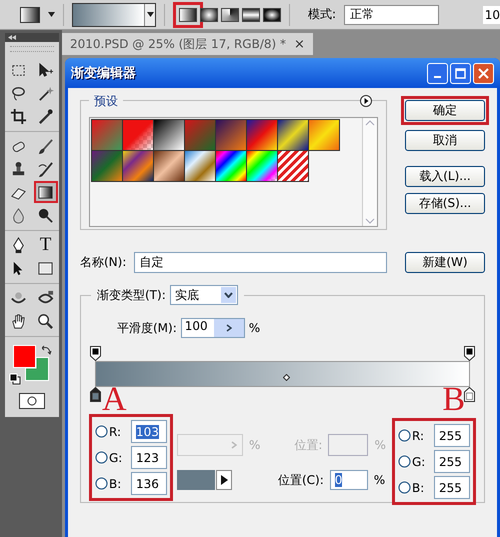 The width and height of the screenshot is (500, 537). Describe the element at coordinates (114, 400) in the screenshot. I see `annotation-letter: A` at that location.